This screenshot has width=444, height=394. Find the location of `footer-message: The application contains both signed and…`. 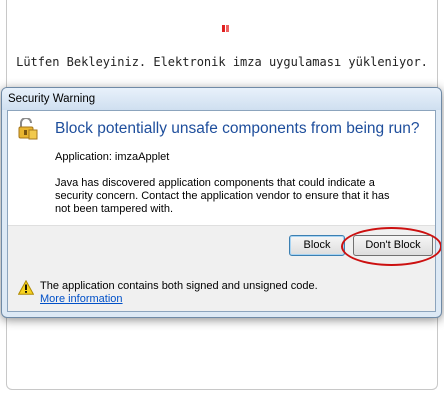

footer-message: The application contains both signed and… is located at coordinates (179, 286).